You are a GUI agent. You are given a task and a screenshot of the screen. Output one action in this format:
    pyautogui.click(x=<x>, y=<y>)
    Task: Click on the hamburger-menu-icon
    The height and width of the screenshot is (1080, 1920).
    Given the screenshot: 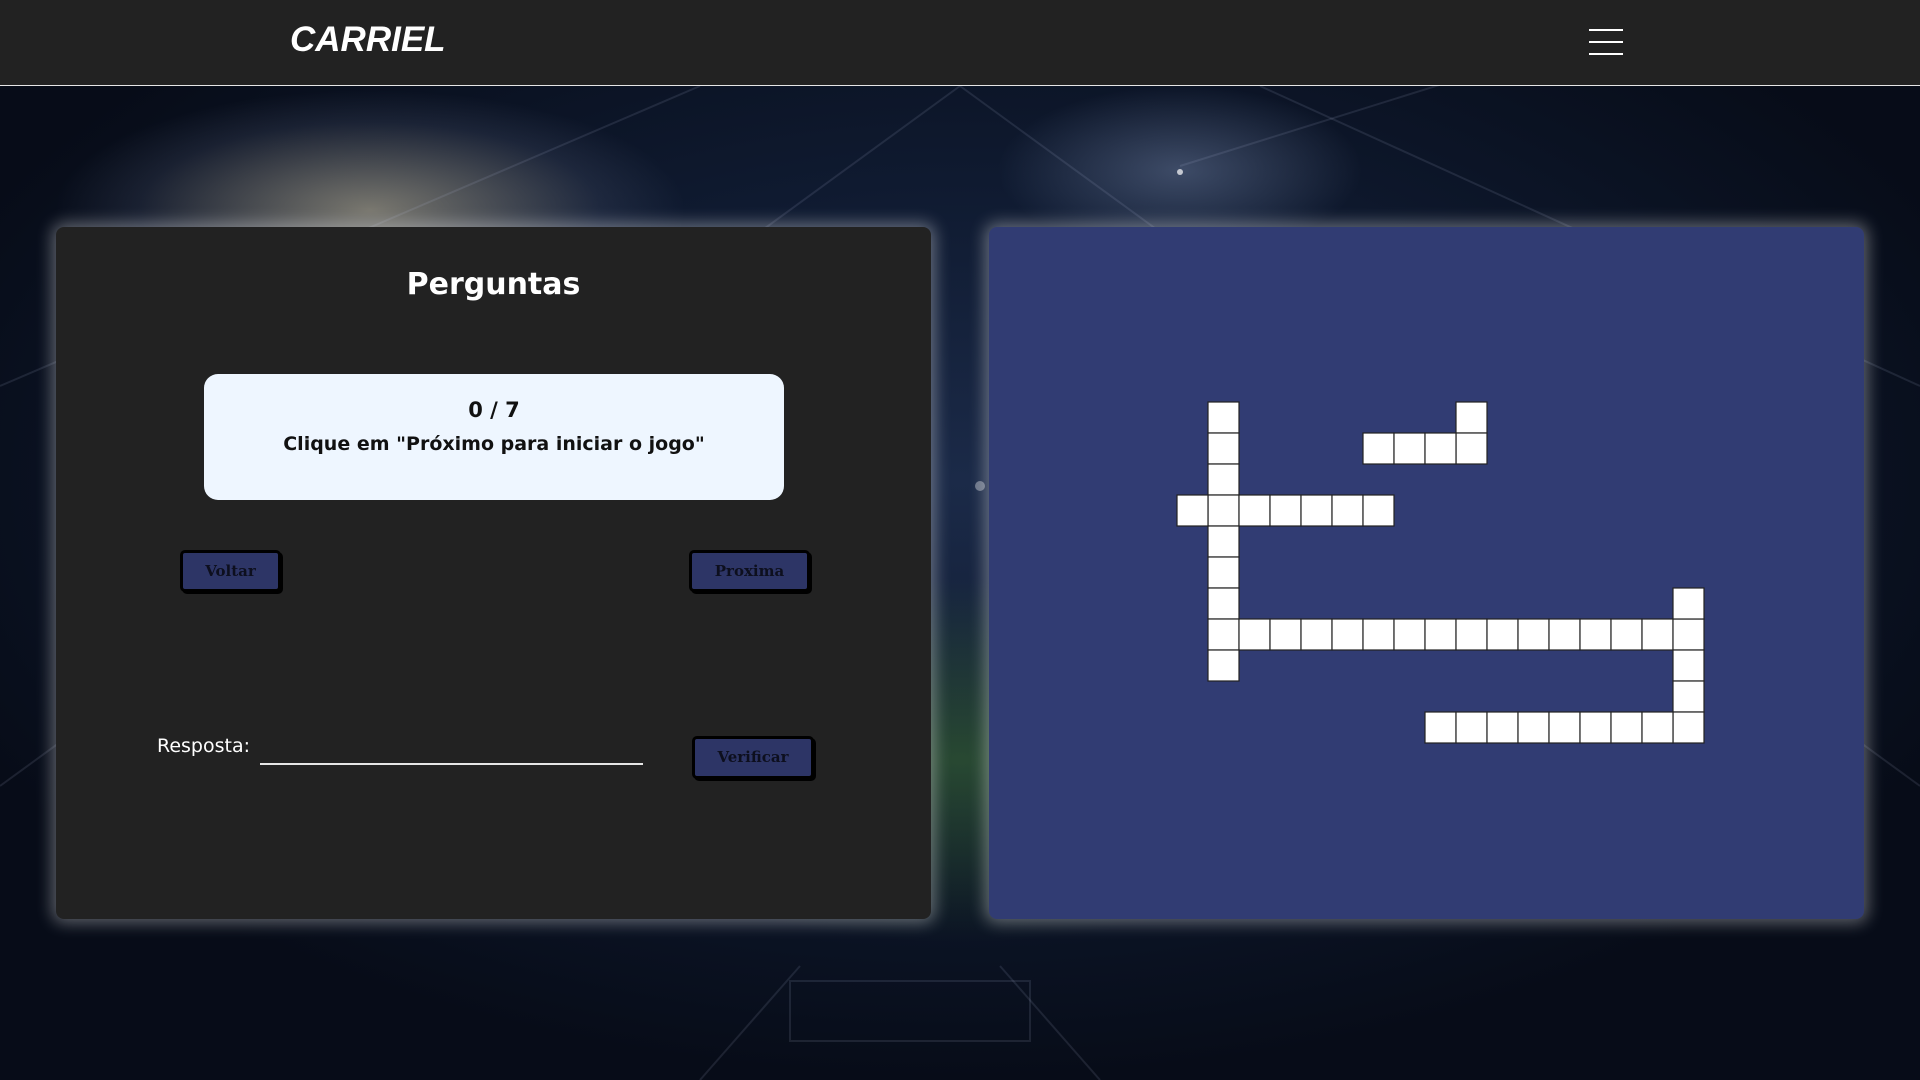 What is the action you would take?
    pyautogui.click(x=1606, y=42)
    